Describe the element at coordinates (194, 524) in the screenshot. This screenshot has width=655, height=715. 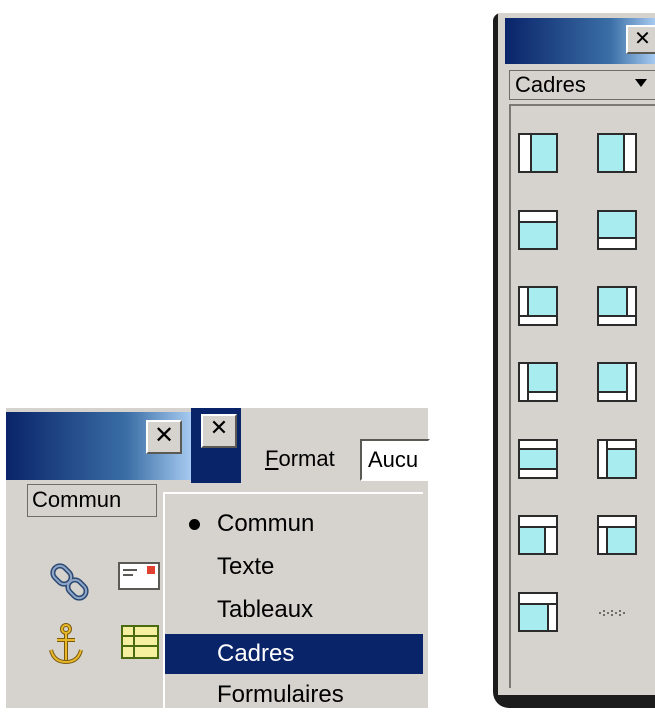
I see `checked-bullet-icon` at that location.